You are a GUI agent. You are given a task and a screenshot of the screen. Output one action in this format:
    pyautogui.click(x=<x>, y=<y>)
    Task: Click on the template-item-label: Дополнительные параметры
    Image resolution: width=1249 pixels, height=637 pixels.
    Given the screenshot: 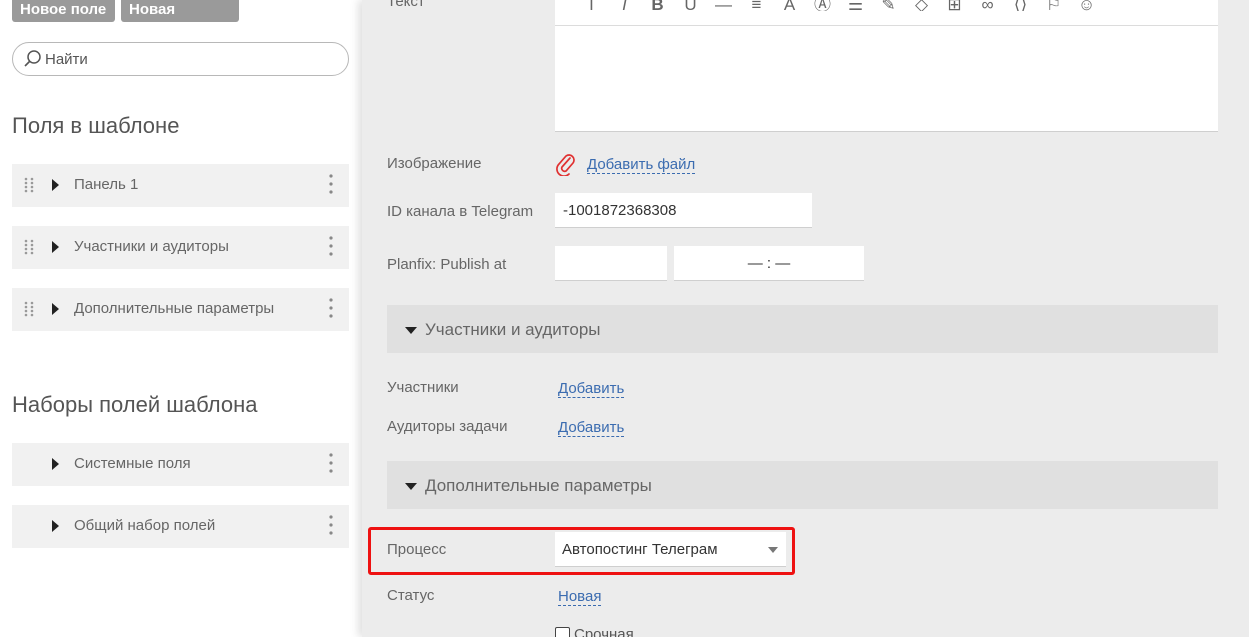 What is the action you would take?
    pyautogui.click(x=174, y=308)
    